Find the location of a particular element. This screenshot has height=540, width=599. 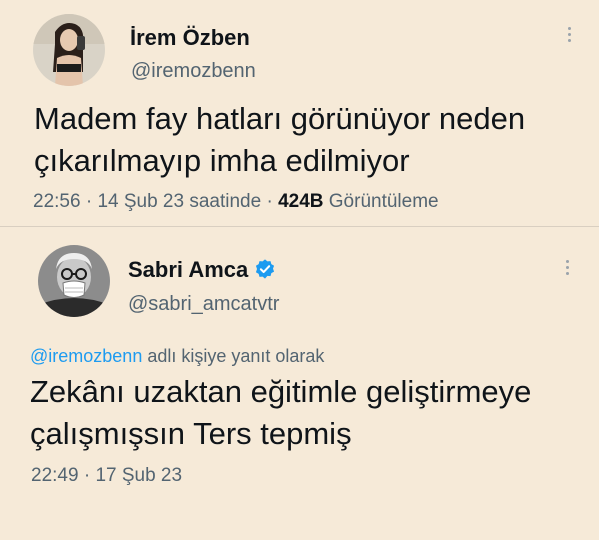

display-name: Sabri Amca is located at coordinates (202, 270).